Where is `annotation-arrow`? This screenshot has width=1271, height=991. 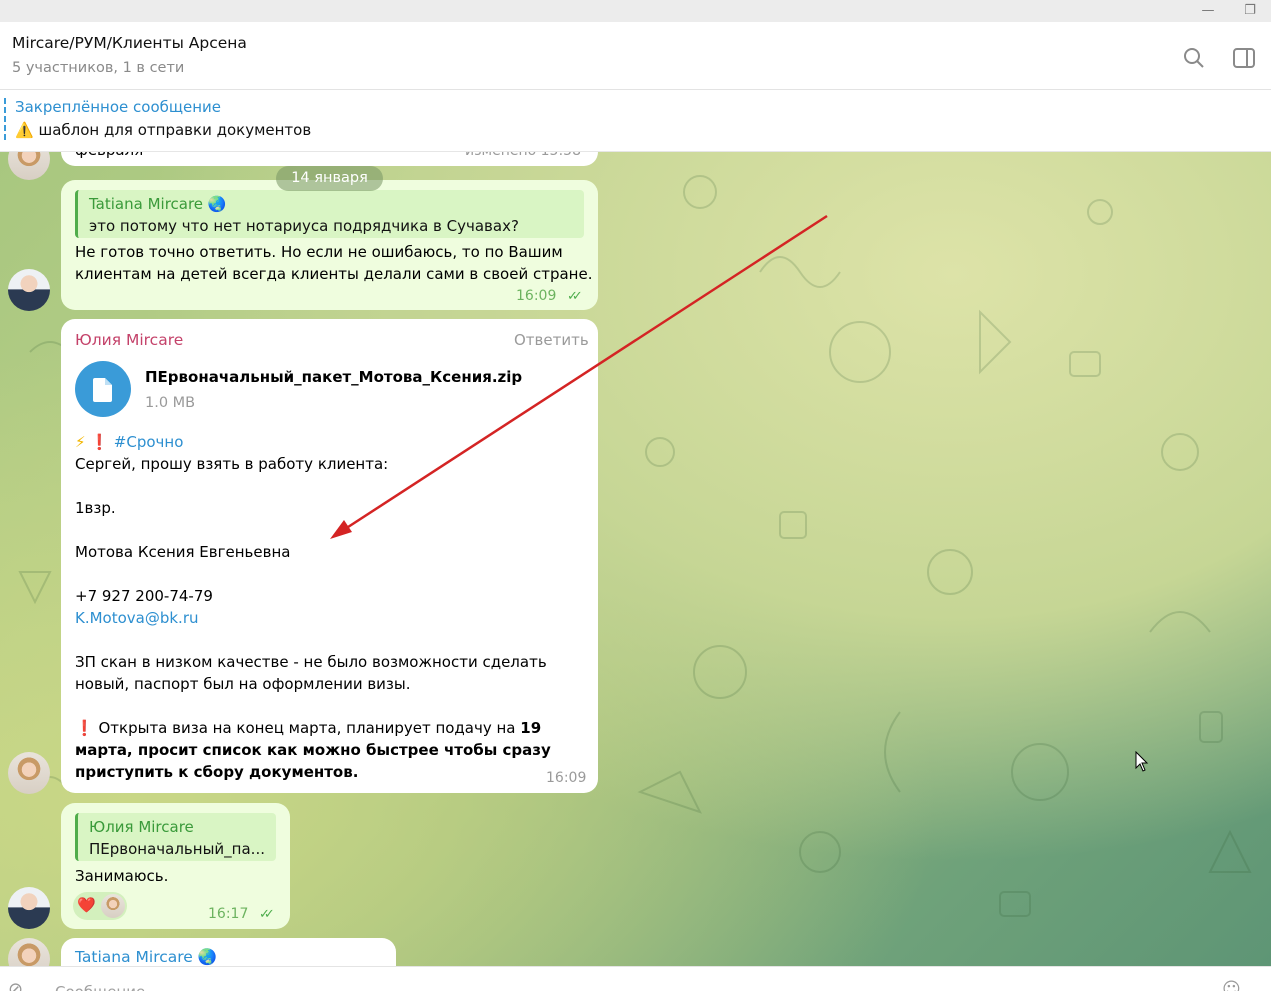
annotation-arrow is located at coordinates (579, 376).